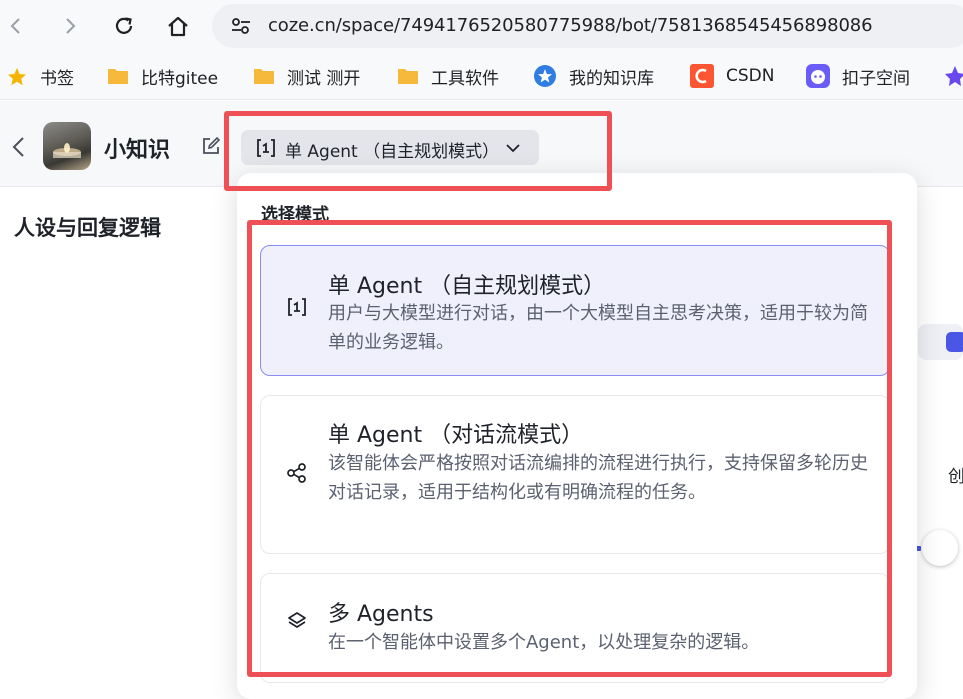 The height and width of the screenshot is (699, 963). I want to click on back-nav-icon, so click(16, 26).